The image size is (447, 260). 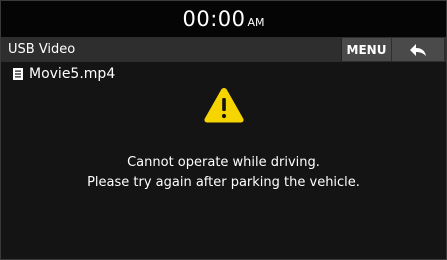 What do you see at coordinates (256, 22) in the screenshot?
I see `clock-ampm: AM` at bounding box center [256, 22].